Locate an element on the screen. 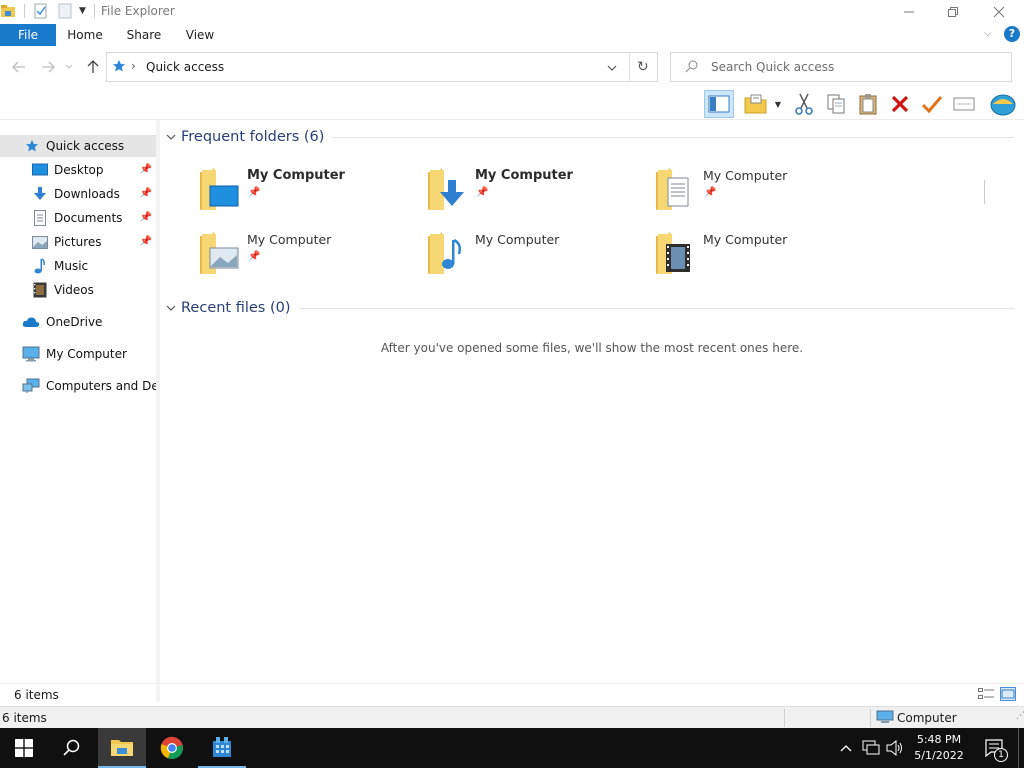 The height and width of the screenshot is (768, 1024). item-count: 6 items is located at coordinates (36, 695).